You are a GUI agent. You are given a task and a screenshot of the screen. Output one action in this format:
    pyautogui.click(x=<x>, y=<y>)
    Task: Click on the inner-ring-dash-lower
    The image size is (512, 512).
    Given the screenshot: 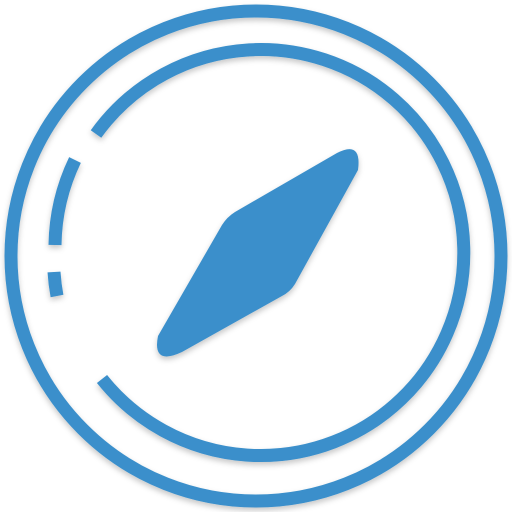 What is the action you would take?
    pyautogui.click(x=55, y=284)
    